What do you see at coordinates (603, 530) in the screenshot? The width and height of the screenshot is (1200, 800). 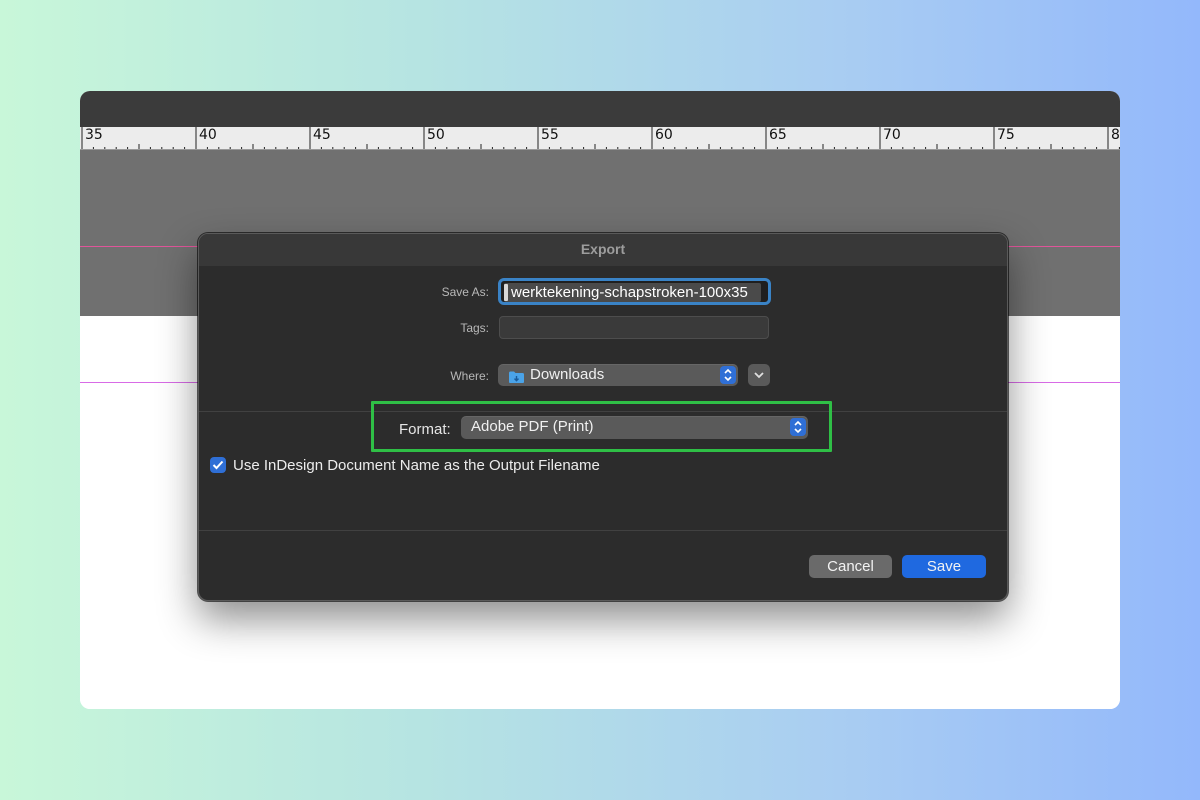 I see `footer-divider` at bounding box center [603, 530].